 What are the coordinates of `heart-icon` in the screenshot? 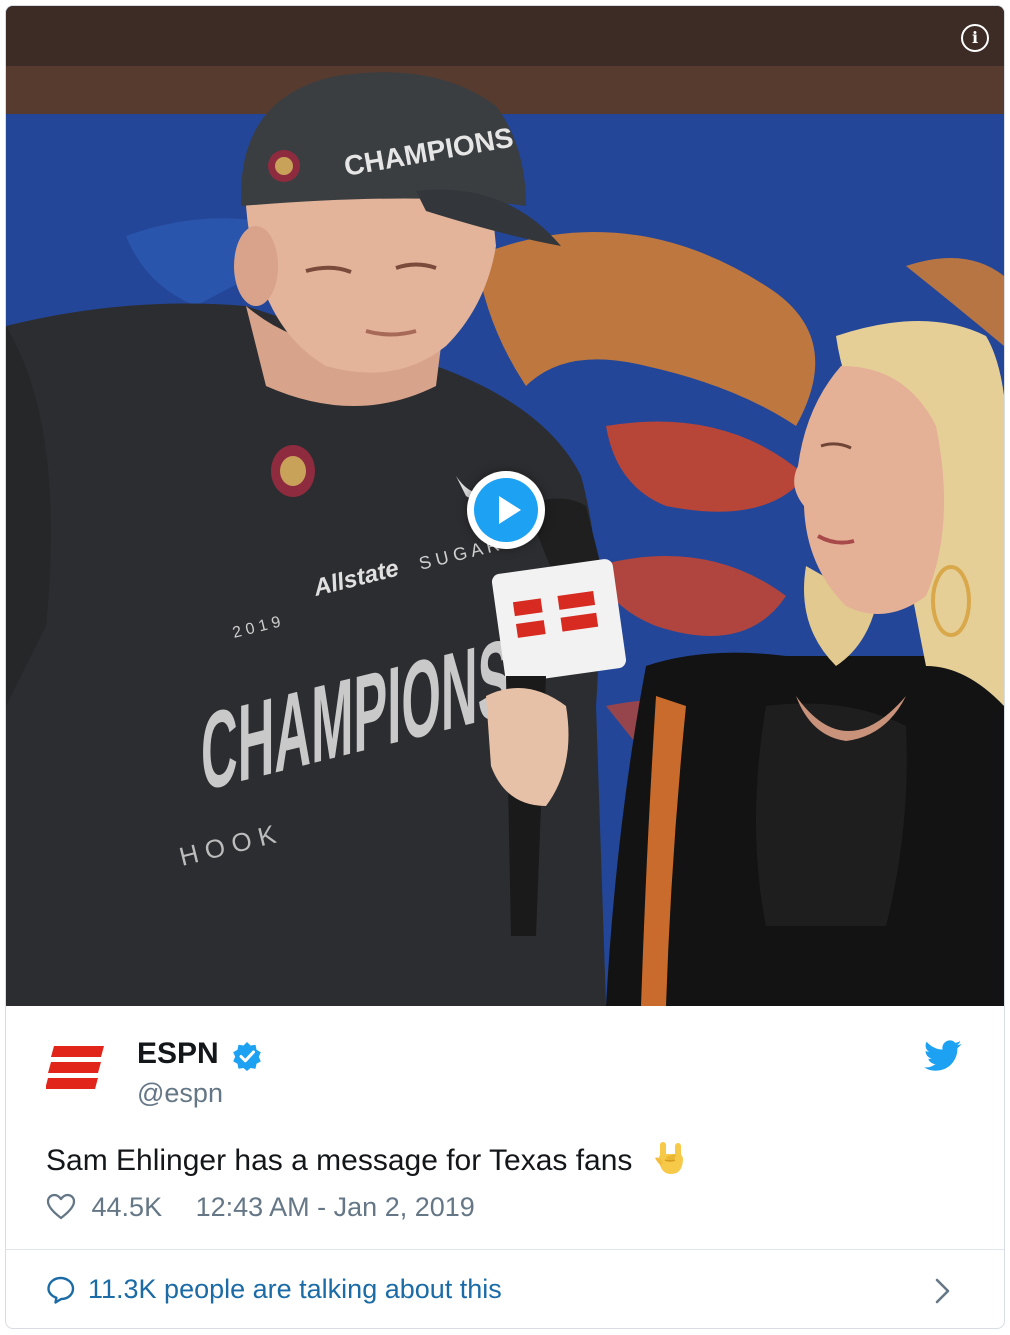 It's located at (61, 1206).